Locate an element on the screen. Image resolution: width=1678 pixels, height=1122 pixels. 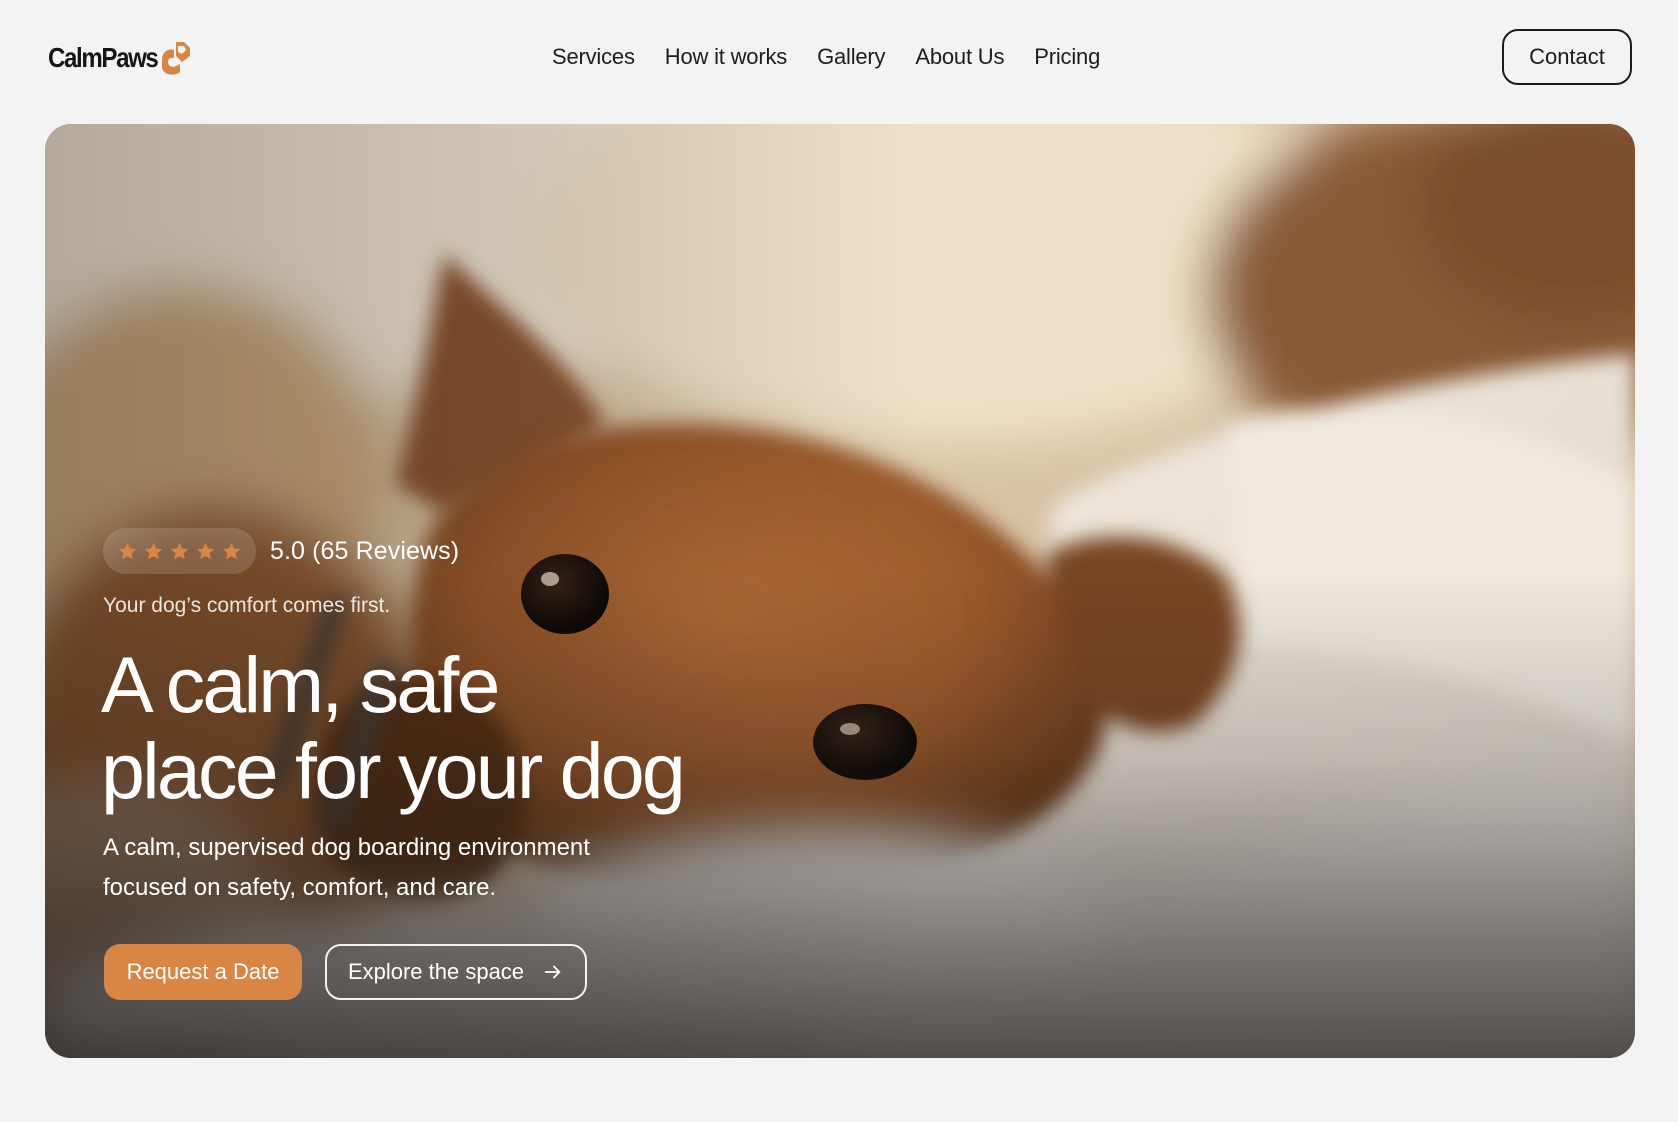
nav-how-it-works: How it works is located at coordinates (726, 57).